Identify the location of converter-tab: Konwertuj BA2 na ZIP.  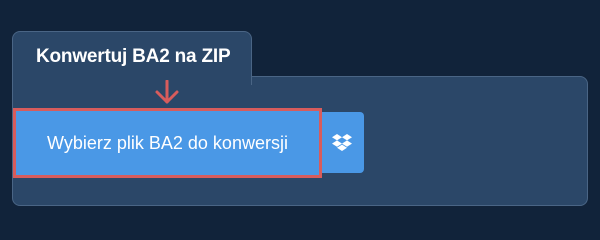
(132, 58).